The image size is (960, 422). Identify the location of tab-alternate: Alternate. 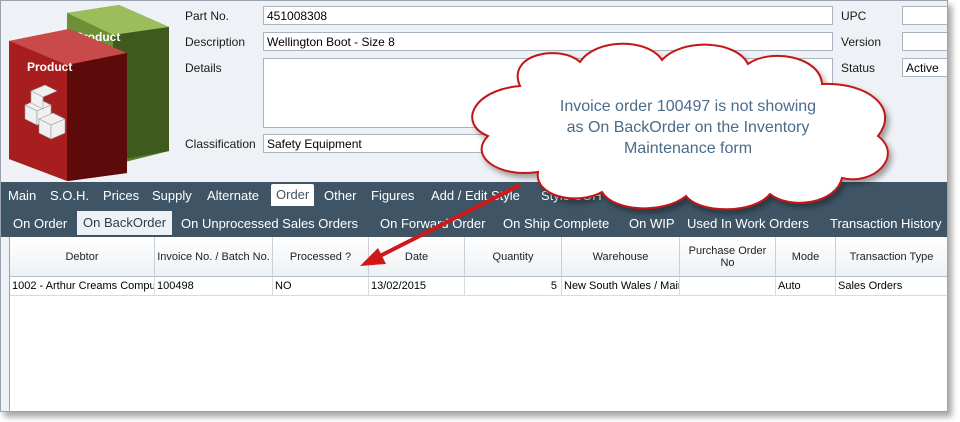
(233, 195).